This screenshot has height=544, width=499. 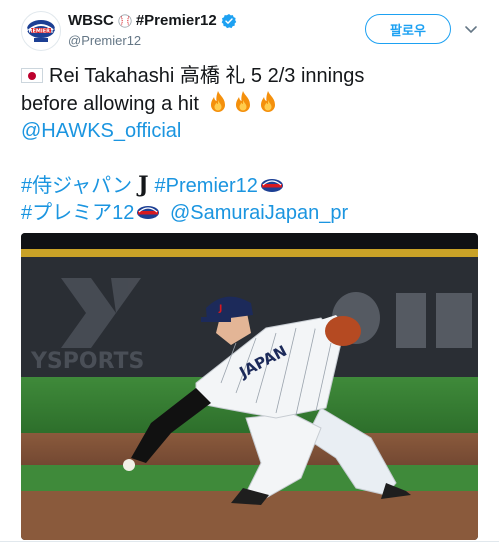 What do you see at coordinates (176, 20) in the screenshot?
I see `hashtag-name: #Premier12` at bounding box center [176, 20].